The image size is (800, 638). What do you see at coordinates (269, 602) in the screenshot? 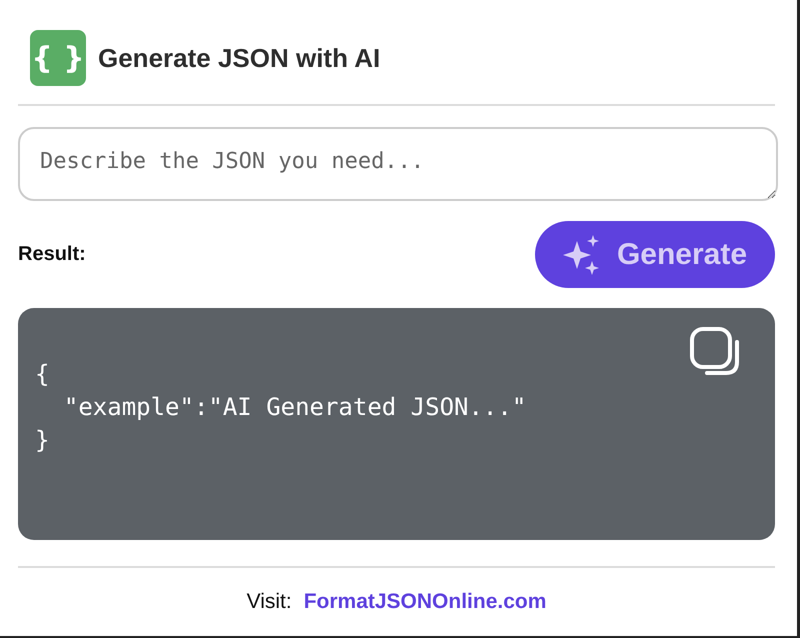
I see `visit-label: Visit:` at bounding box center [269, 602].